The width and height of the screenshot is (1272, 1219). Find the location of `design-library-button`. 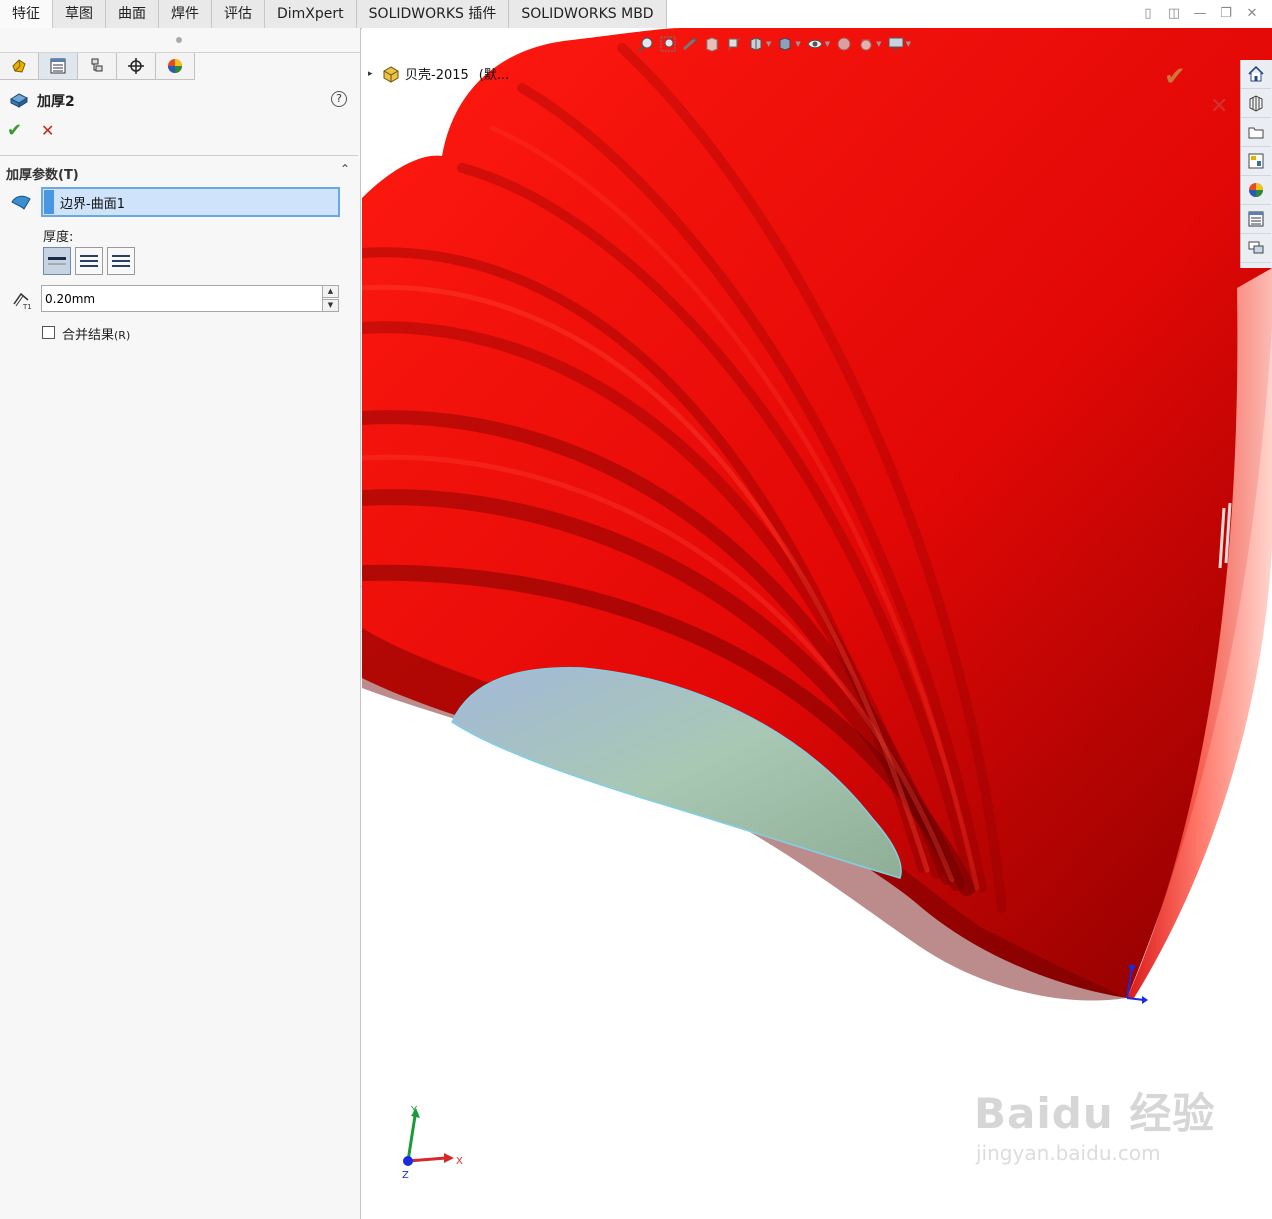

design-library-button is located at coordinates (1256, 103).